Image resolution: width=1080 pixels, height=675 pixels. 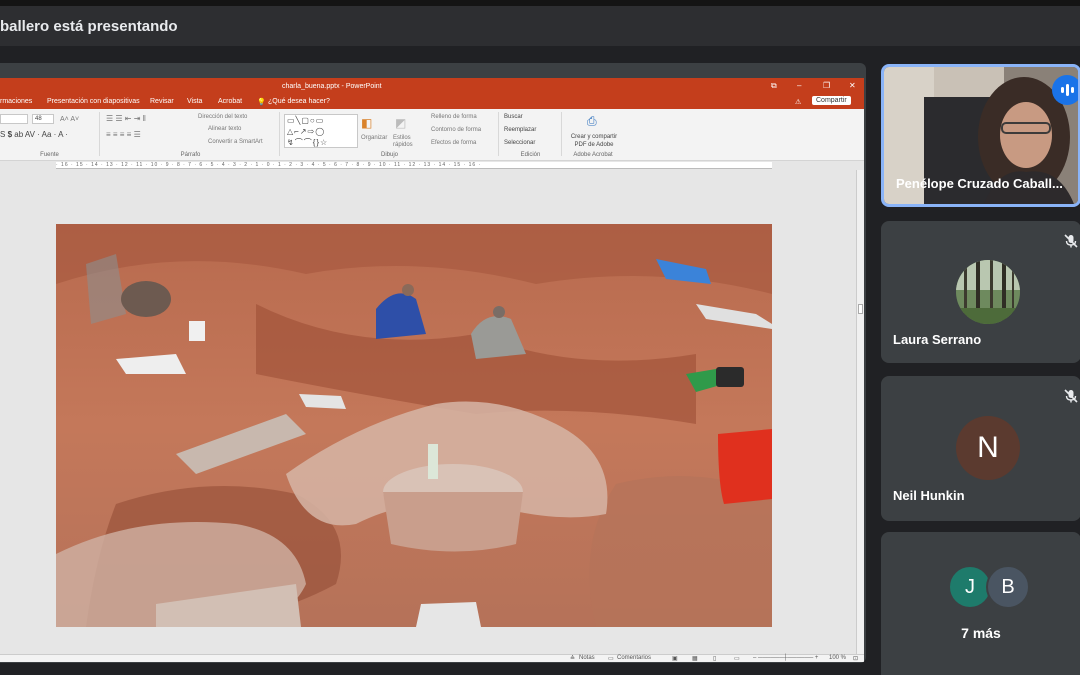 I want to click on shapes-gallery: ▭╲▢○▭ △⌐↗⇨◯ ↯⌒⌒{}☆, so click(x=321, y=131).